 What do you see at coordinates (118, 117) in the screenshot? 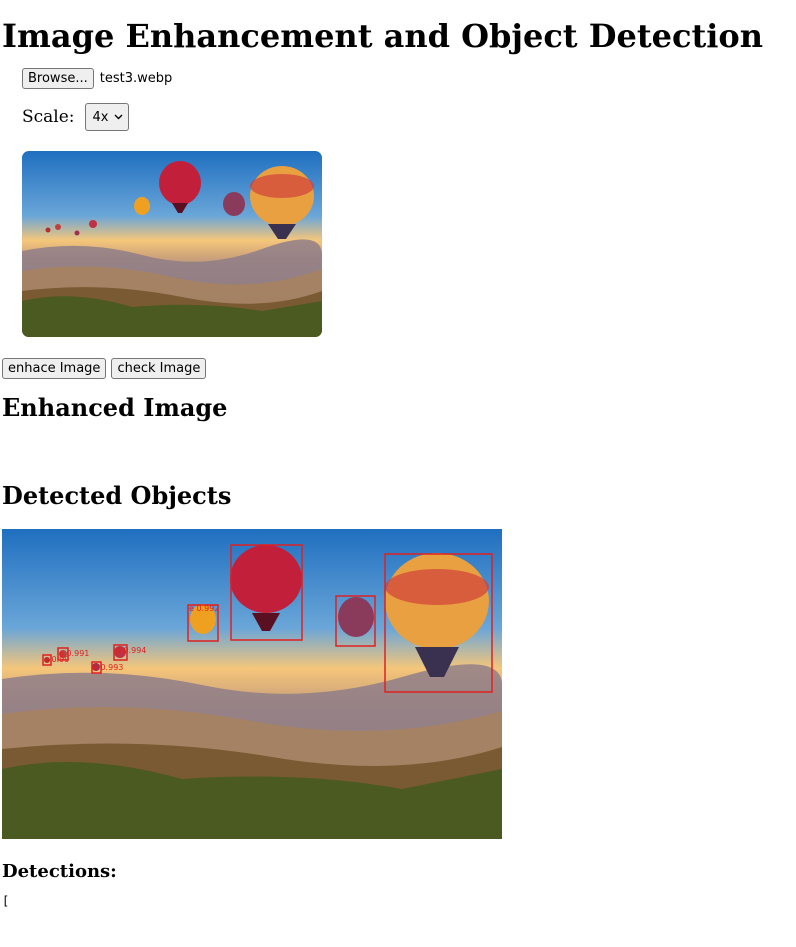
I see `chevron-down-icon` at bounding box center [118, 117].